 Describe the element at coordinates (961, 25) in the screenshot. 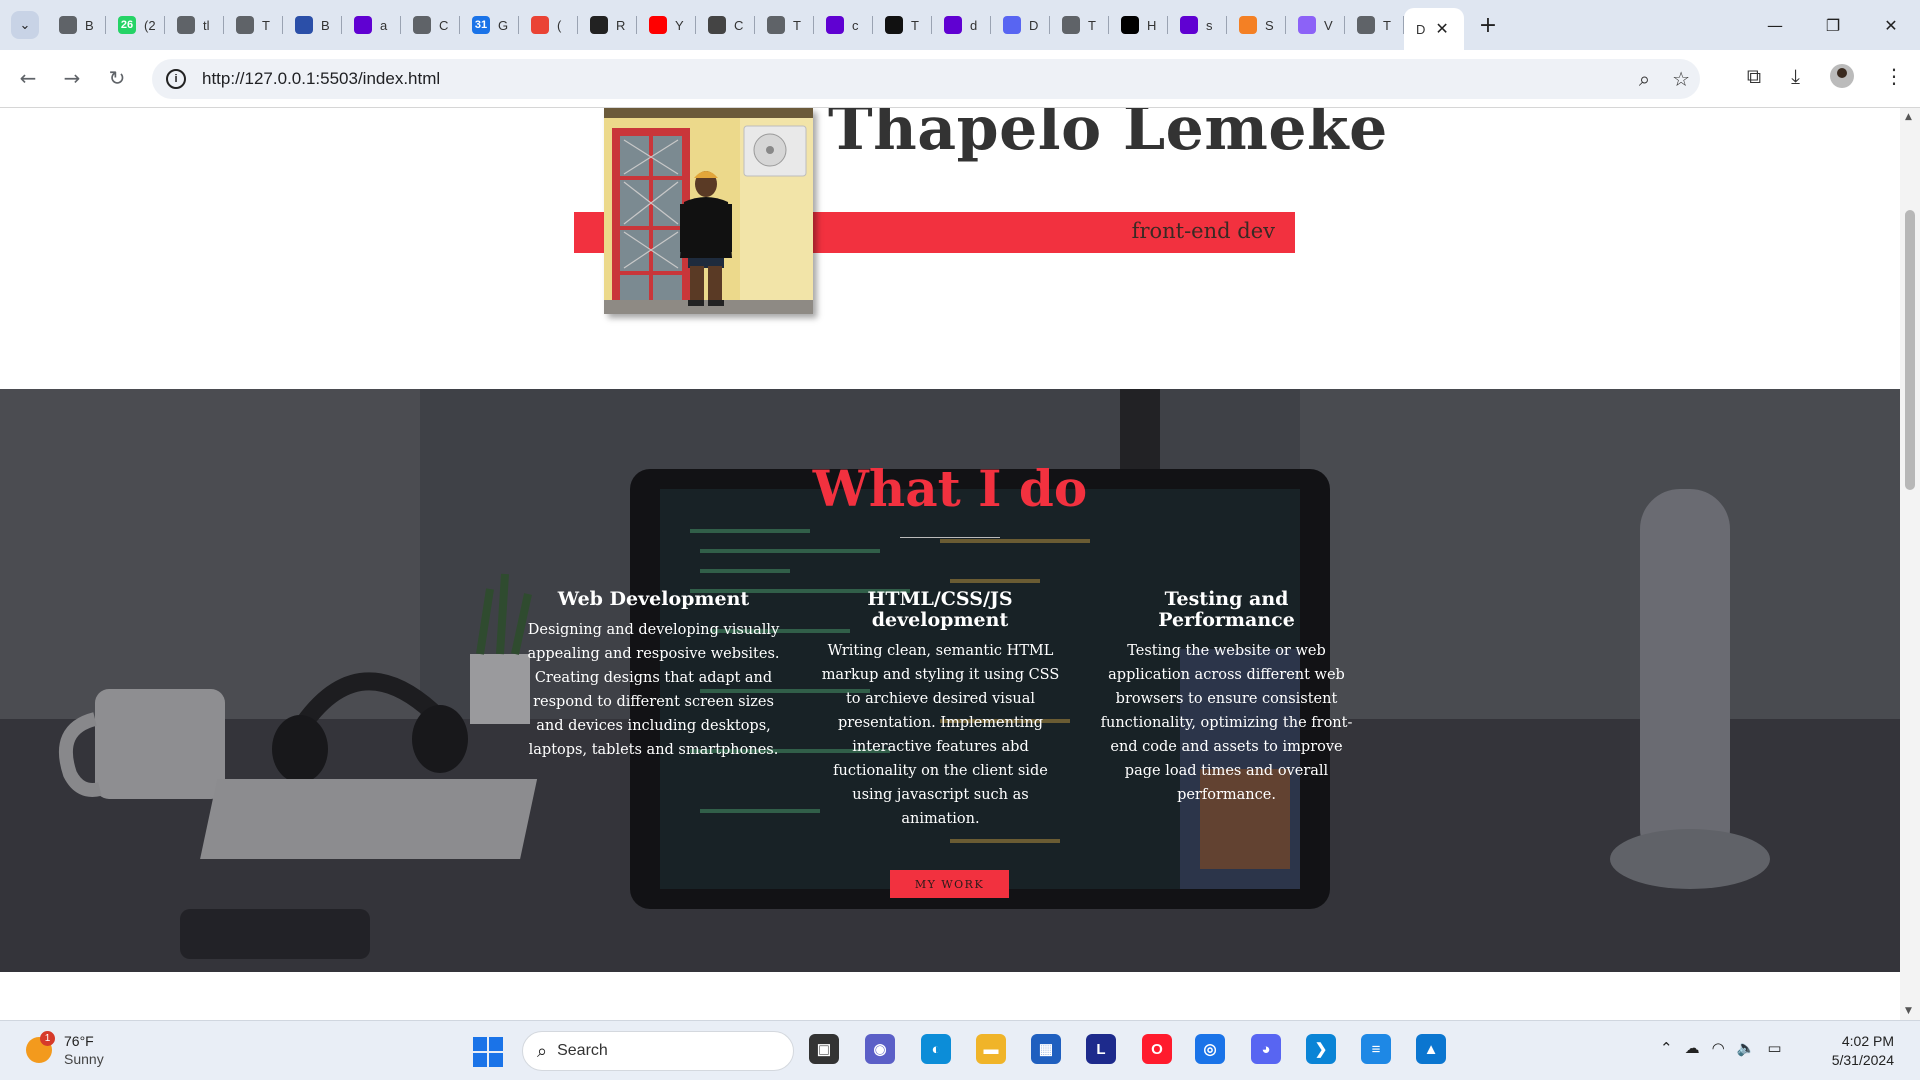

I see `browser-tab: d` at that location.